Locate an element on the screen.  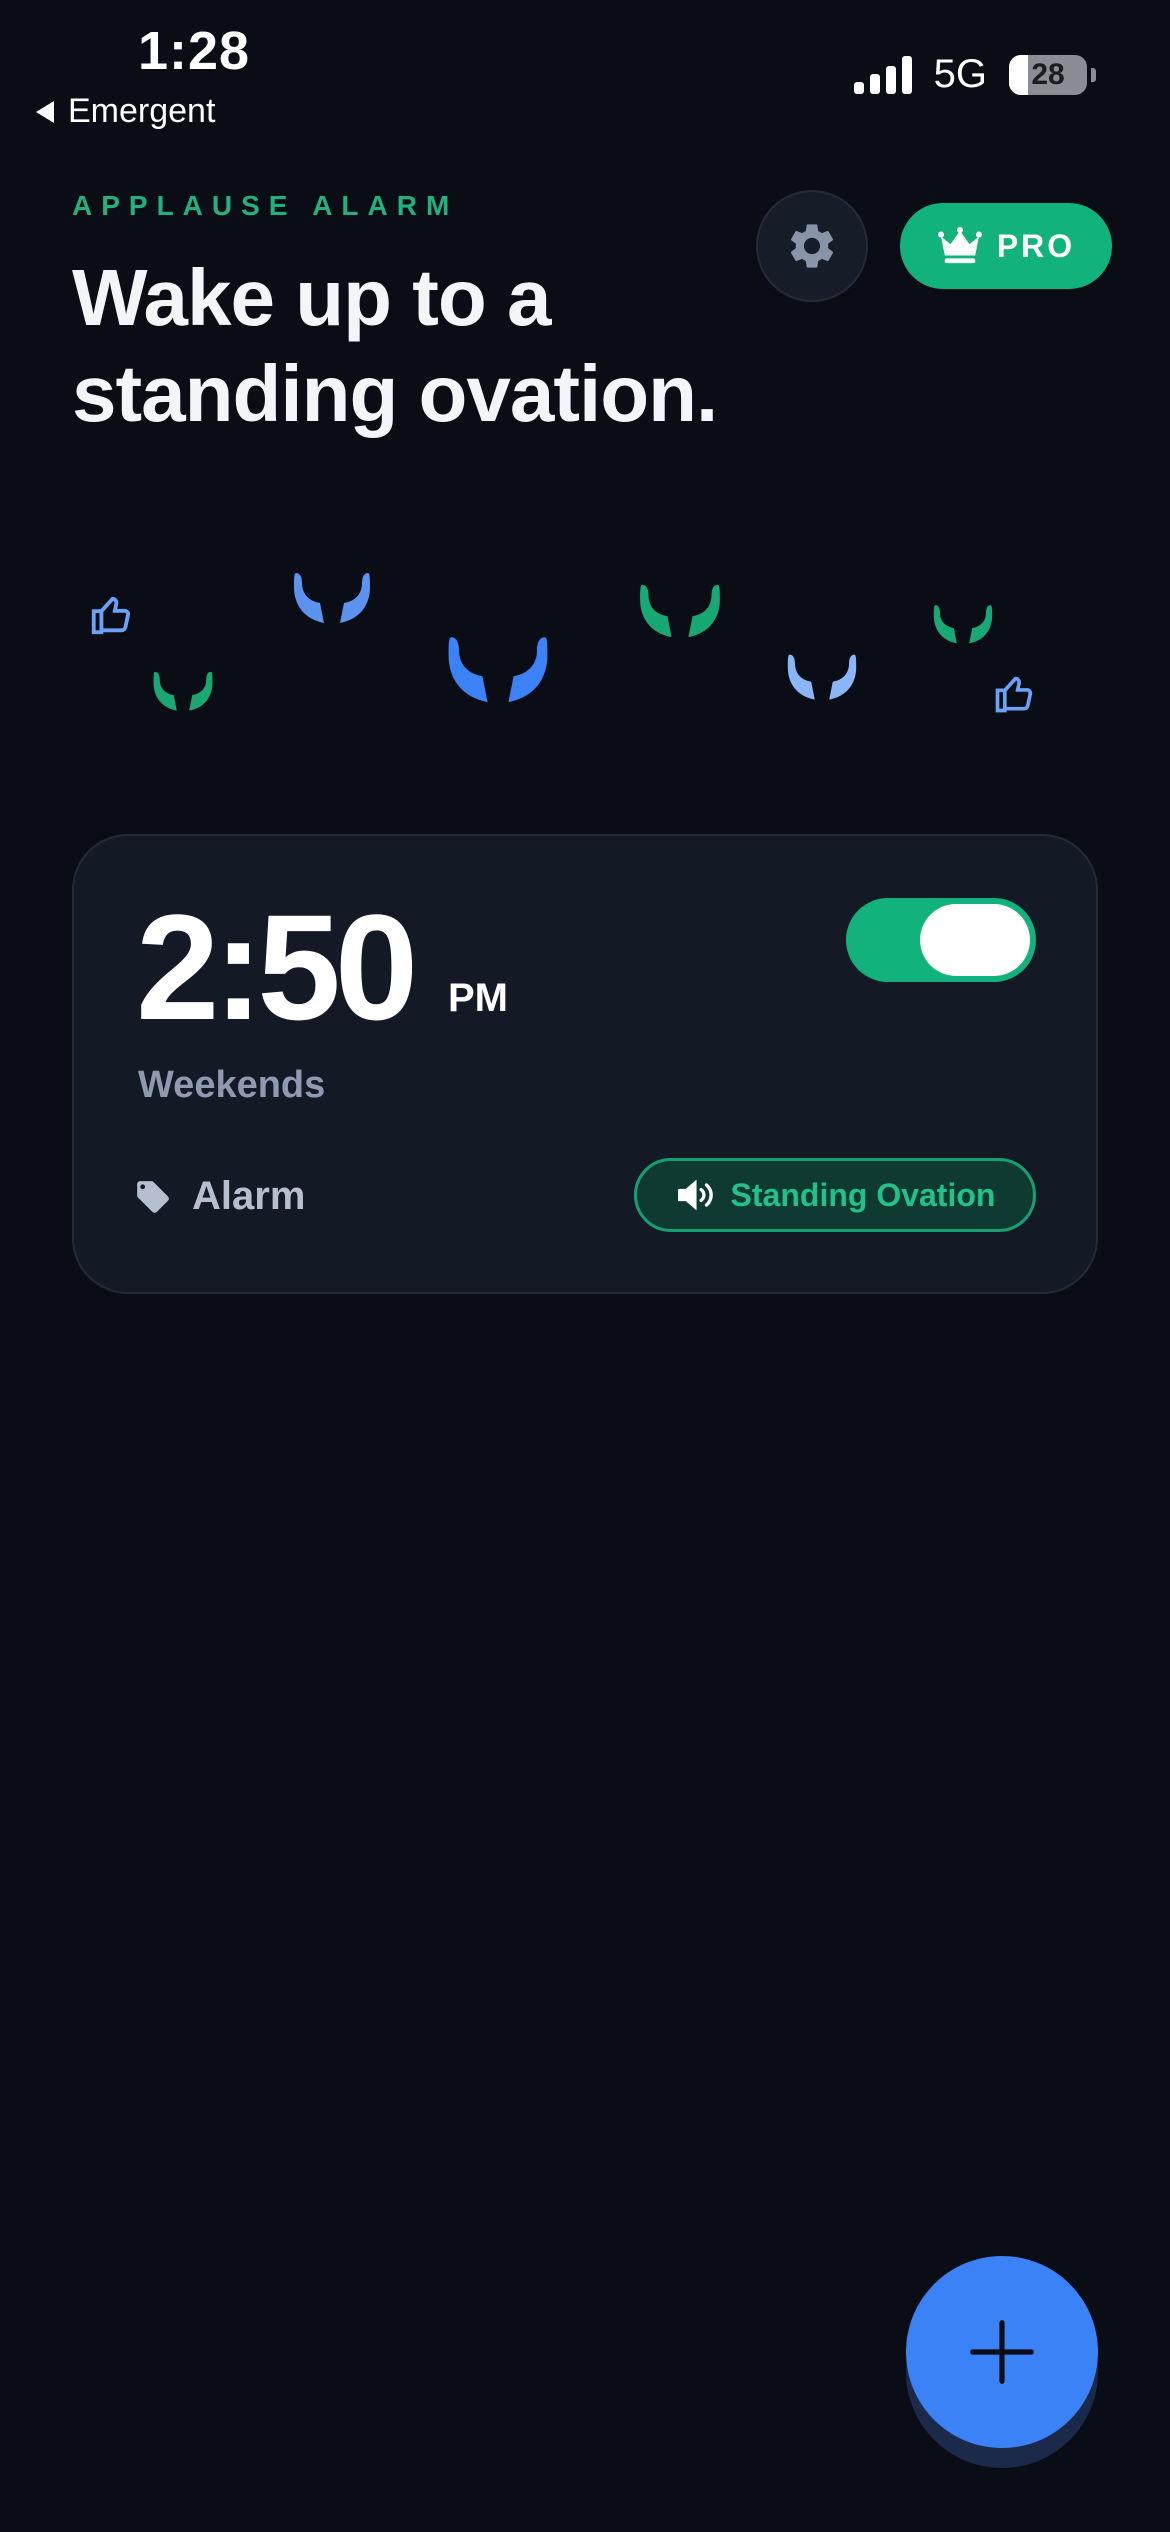
settings-button is located at coordinates (812, 246).